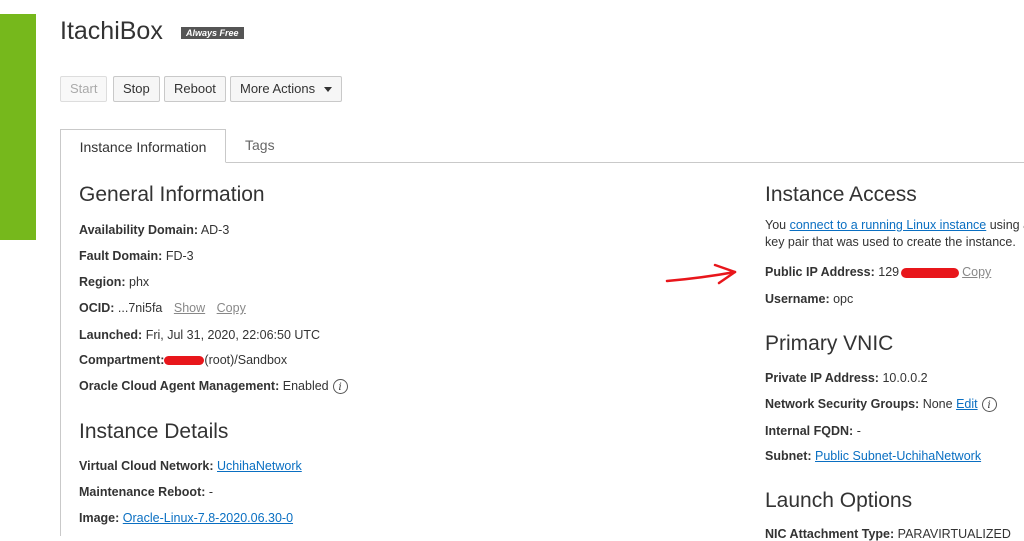 The width and height of the screenshot is (1024, 541). Describe the element at coordinates (136, 256) in the screenshot. I see `fault-domain-row: Fault Domain: FD-3` at that location.